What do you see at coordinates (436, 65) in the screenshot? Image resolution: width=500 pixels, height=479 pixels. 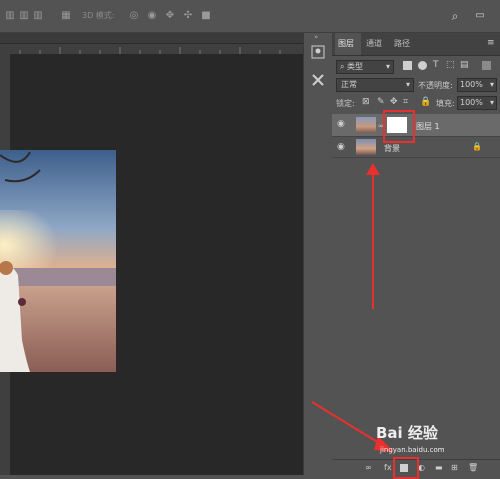 I see `filter-type-icon: T` at bounding box center [436, 65].